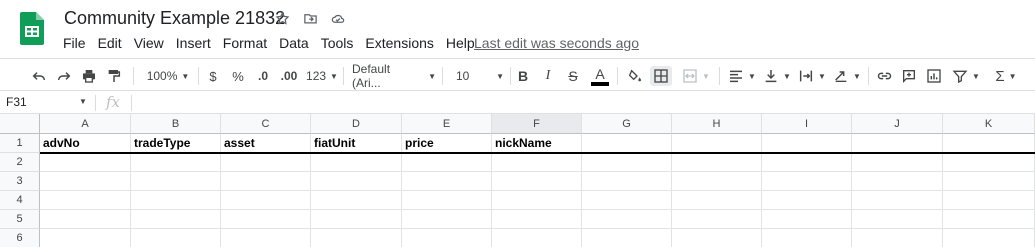 Image resolution: width=1035 pixels, height=247 pixels. I want to click on vertical-align-icon: ▼, so click(777, 76).